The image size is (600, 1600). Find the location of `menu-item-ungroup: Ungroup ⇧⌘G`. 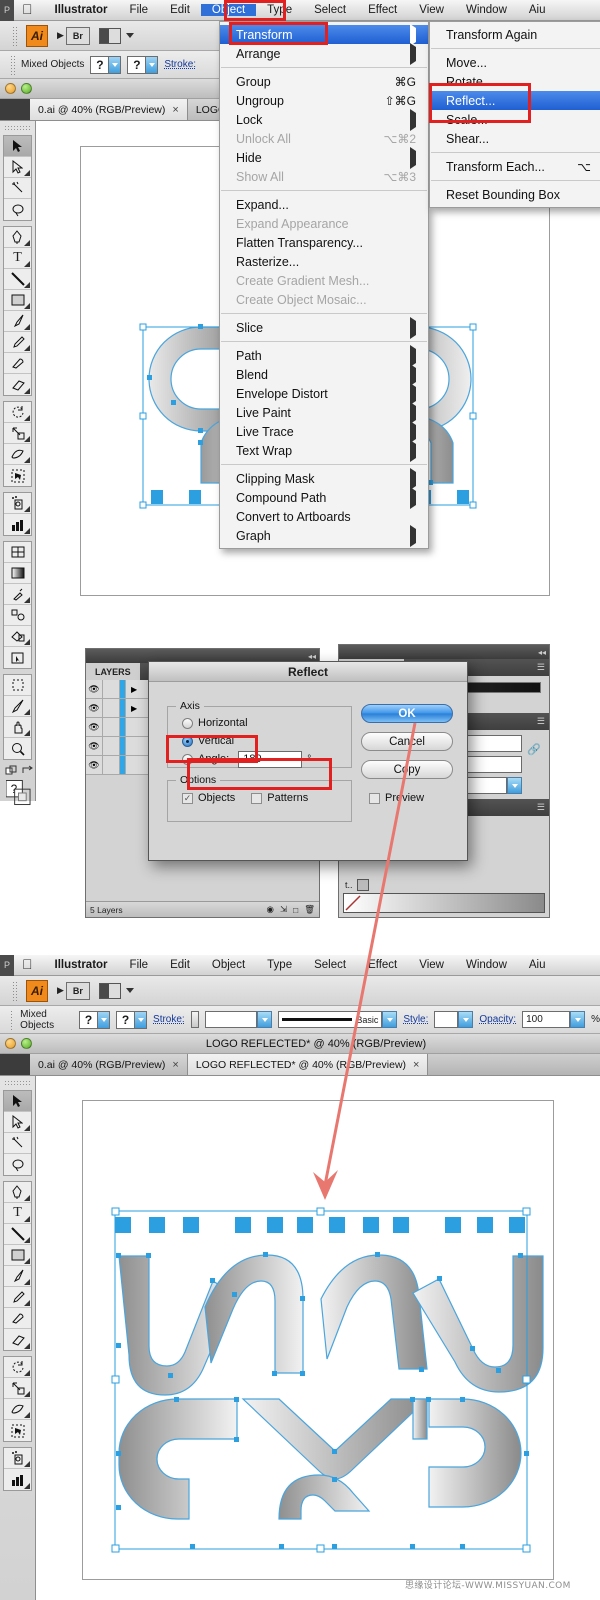

menu-item-ungroup: Ungroup ⇧⌘G is located at coordinates (324, 100).